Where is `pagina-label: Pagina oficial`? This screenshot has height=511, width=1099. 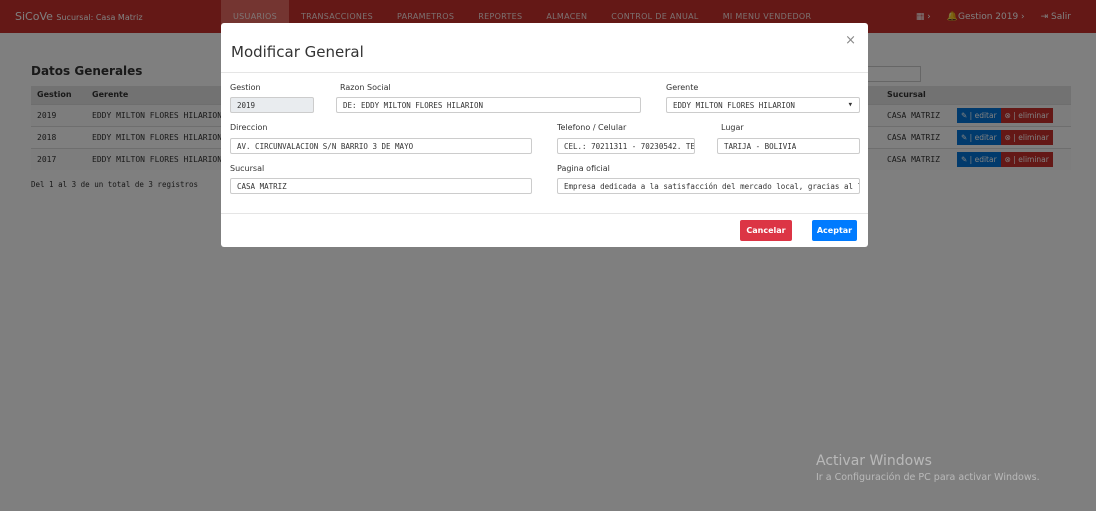 pagina-label: Pagina oficial is located at coordinates (583, 168).